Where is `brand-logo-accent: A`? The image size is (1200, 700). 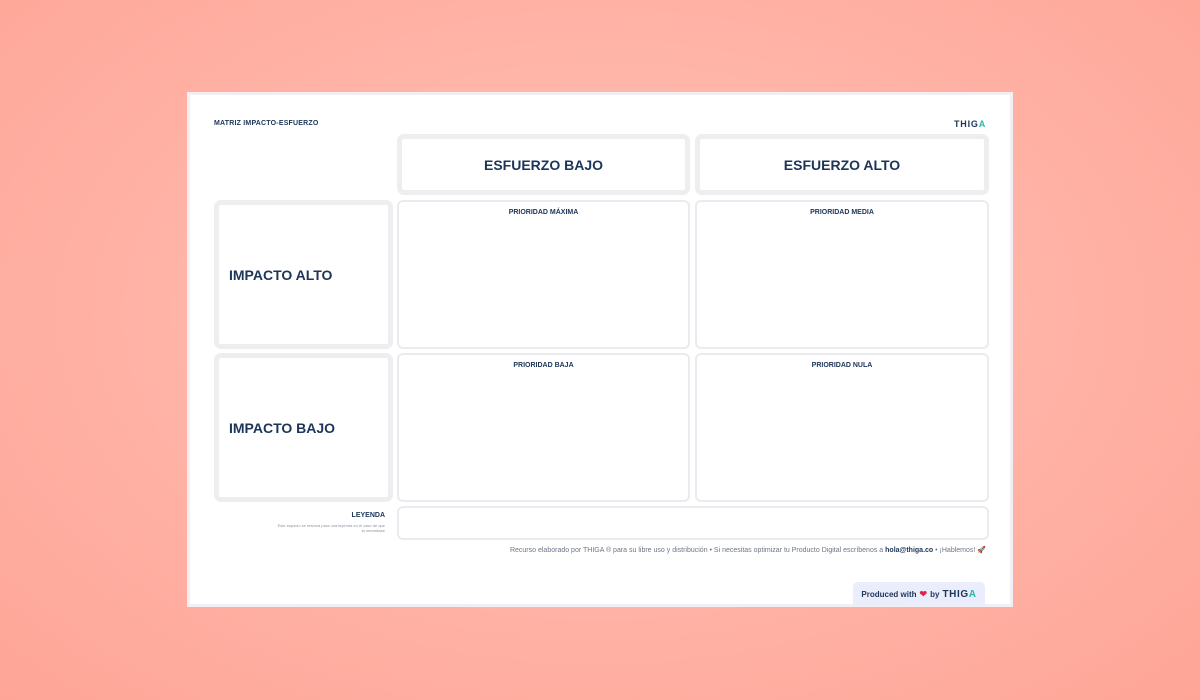
brand-logo-accent: A is located at coordinates (982, 124).